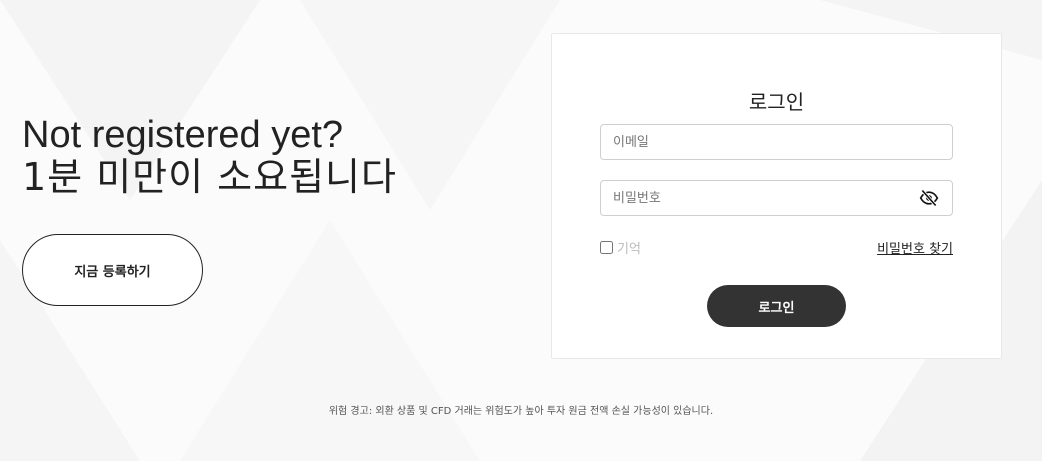 The height and width of the screenshot is (461, 1042). I want to click on login-button: 로그인, so click(776, 306).